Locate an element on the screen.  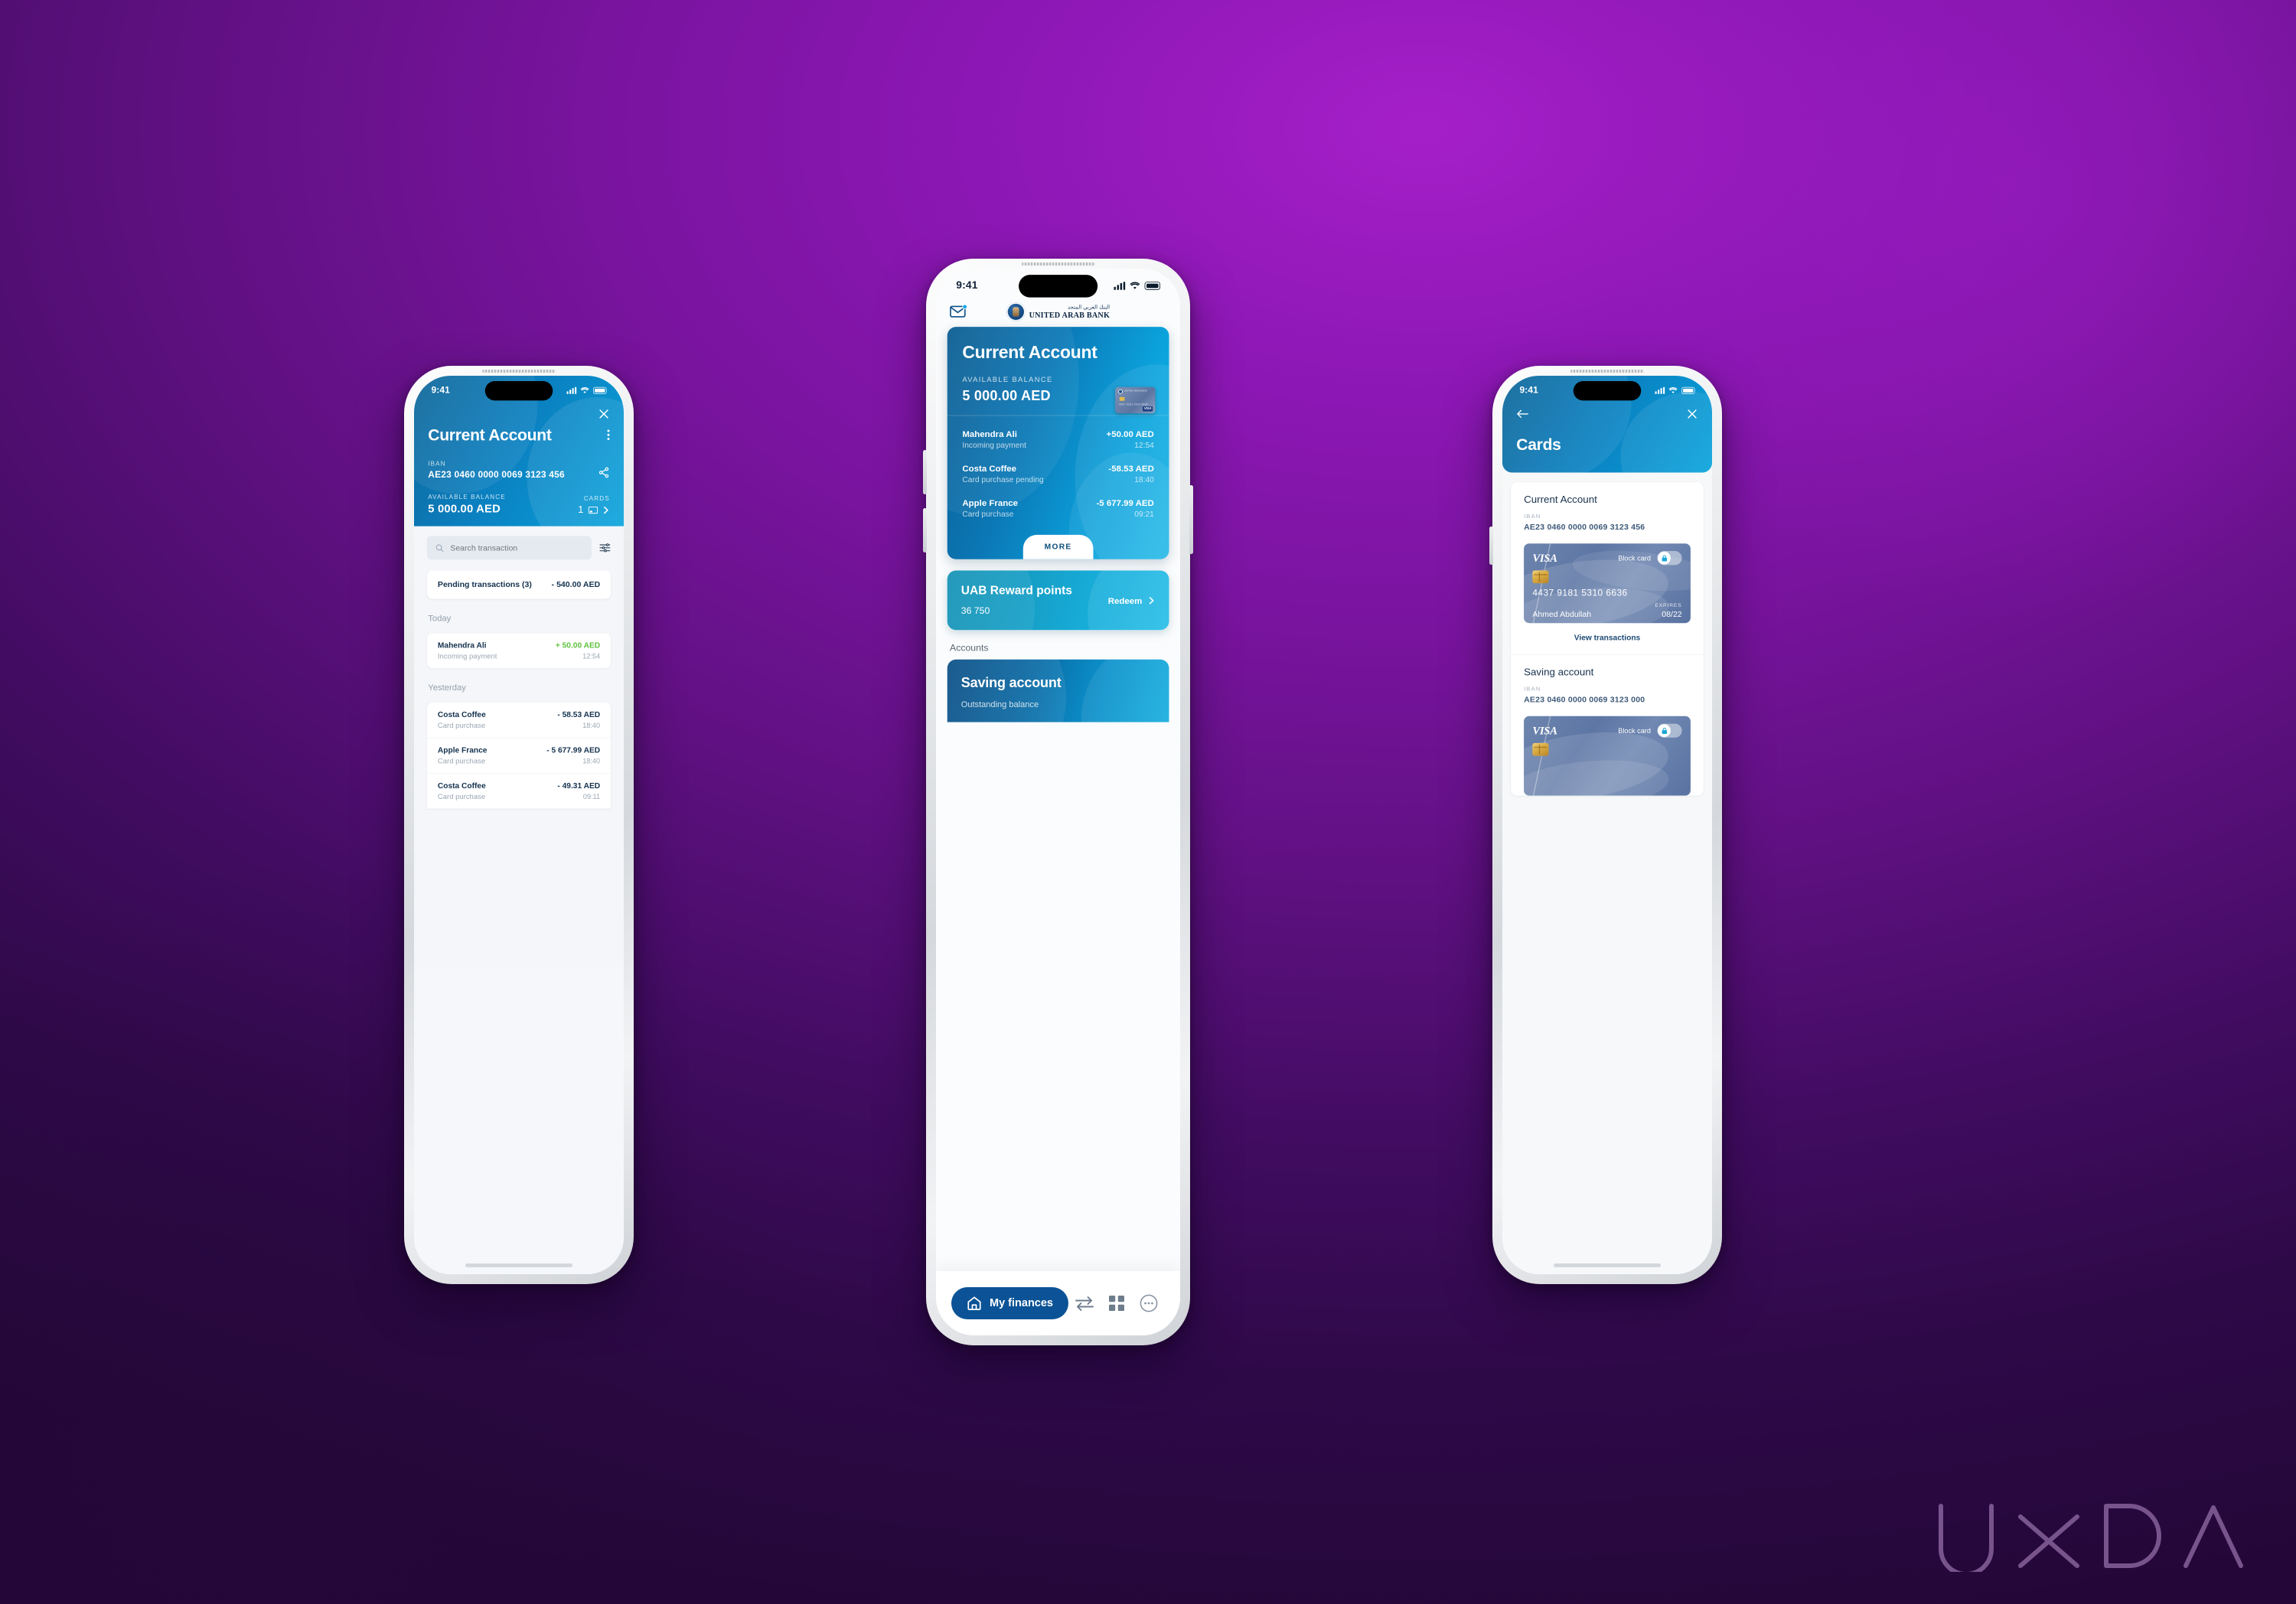
power-button is located at coordinates (1191, 519).